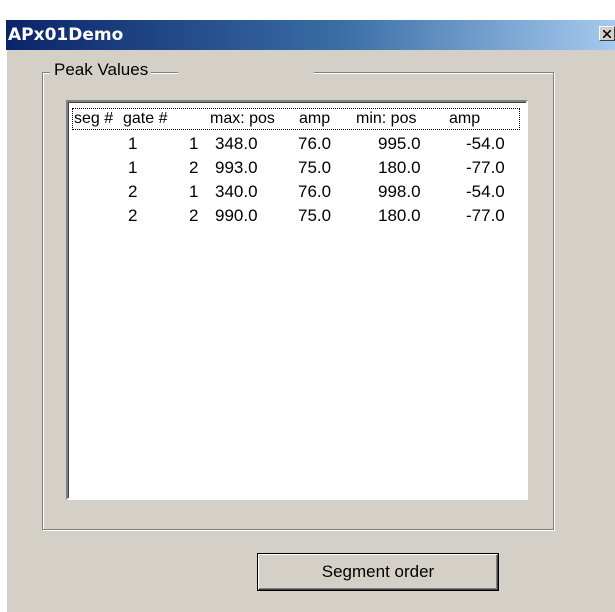 Image resolution: width=615 pixels, height=612 pixels. Describe the element at coordinates (246, 72) in the screenshot. I see `groupbox-frame-gap` at that location.